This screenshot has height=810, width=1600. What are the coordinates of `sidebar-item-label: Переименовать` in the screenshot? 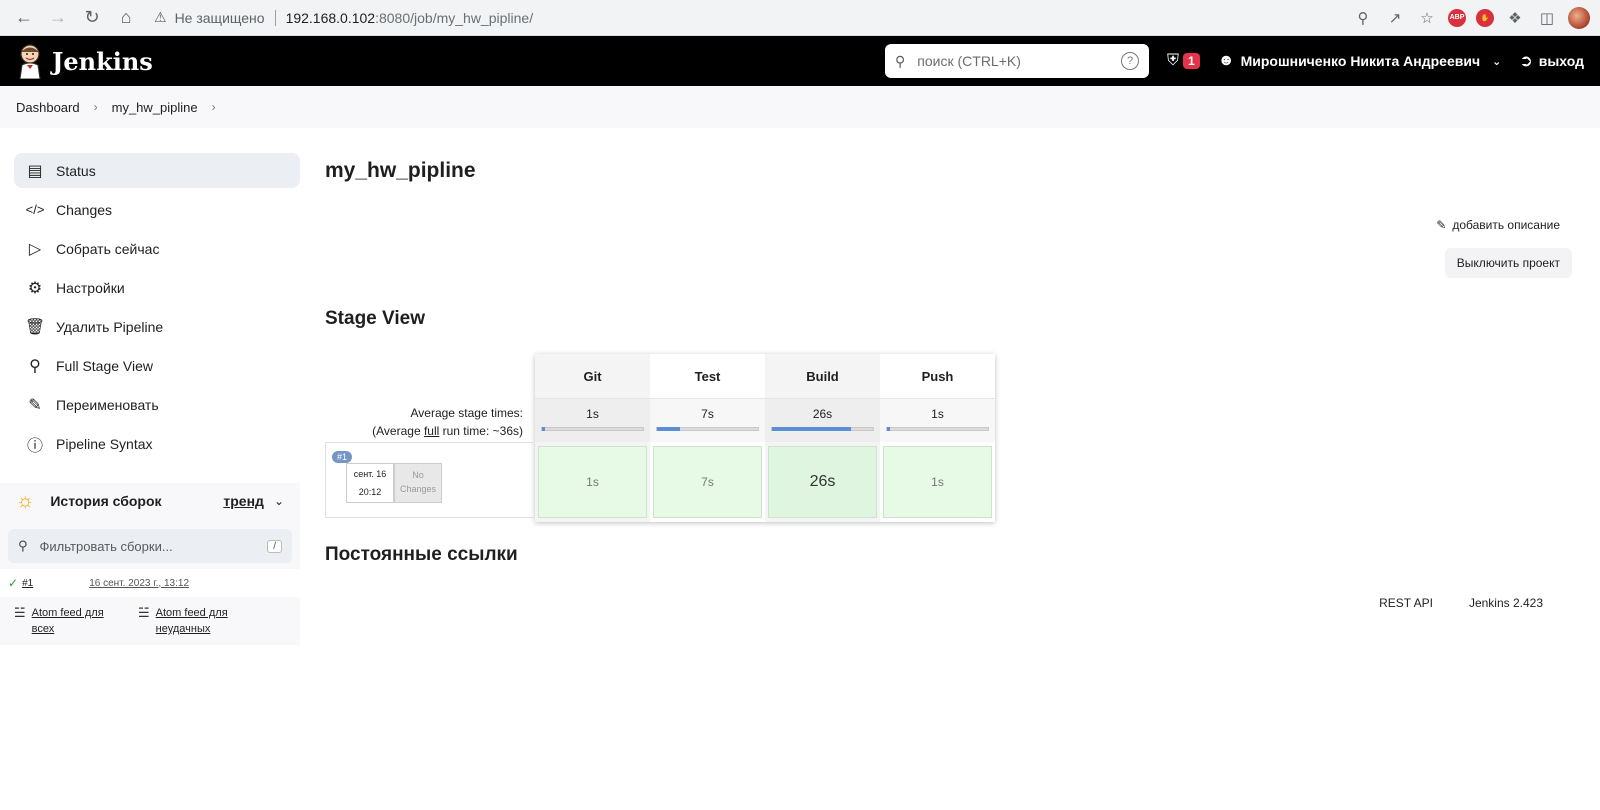 It's located at (107, 404).